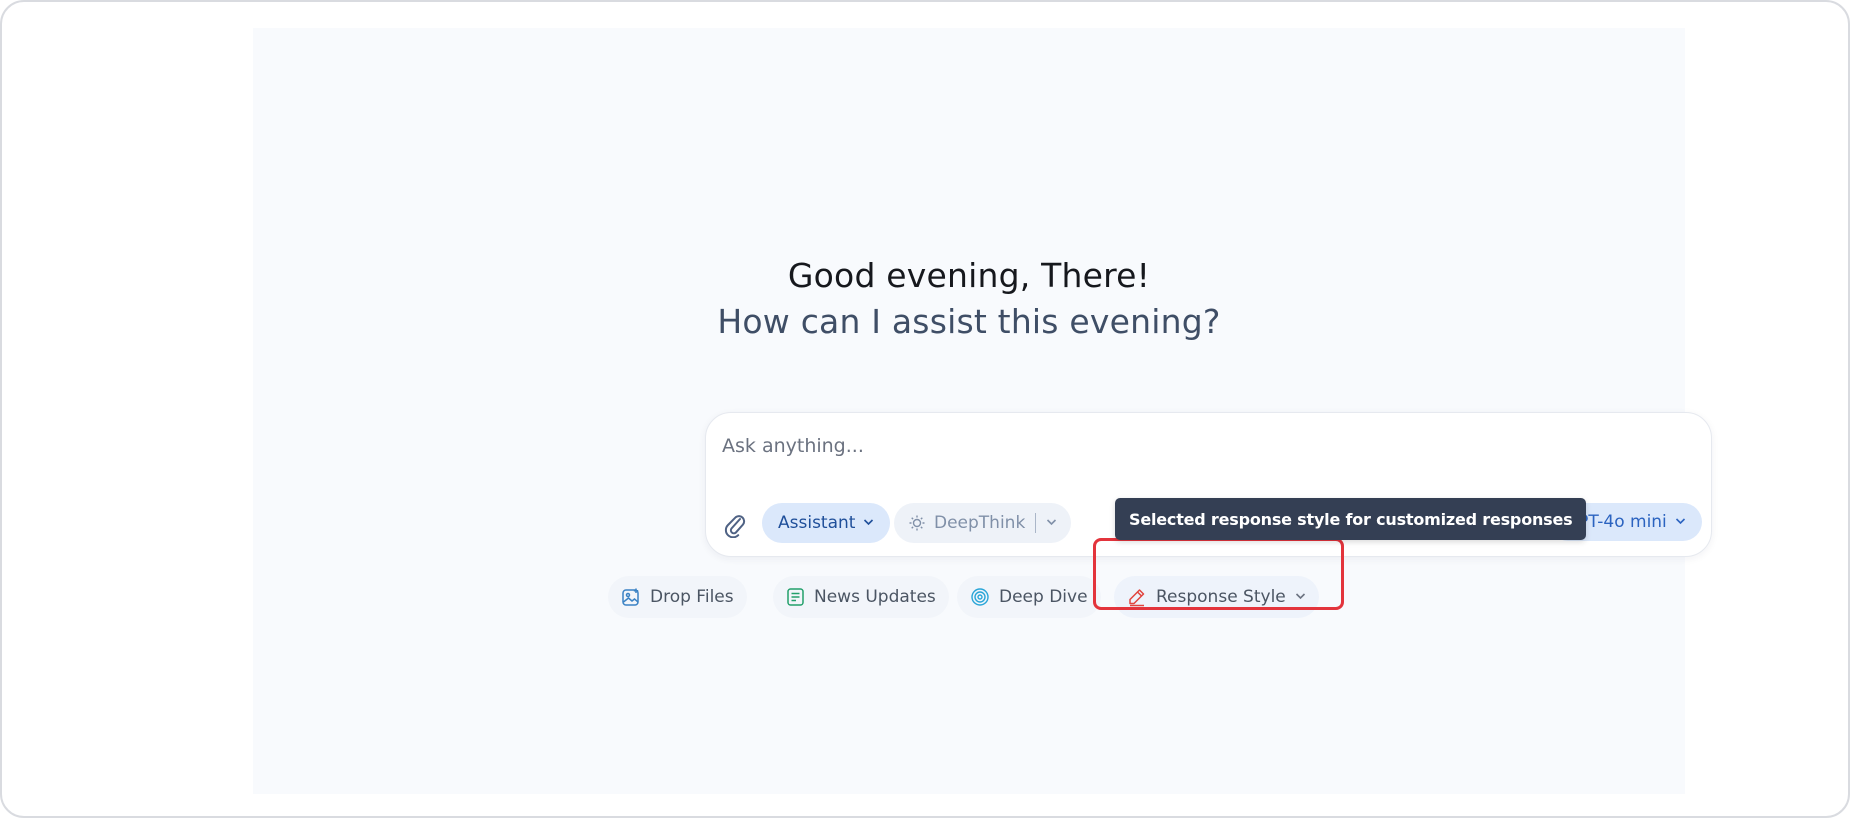 This screenshot has height=818, width=1850. Describe the element at coordinates (795, 597) in the screenshot. I see `newspaper-icon` at that location.